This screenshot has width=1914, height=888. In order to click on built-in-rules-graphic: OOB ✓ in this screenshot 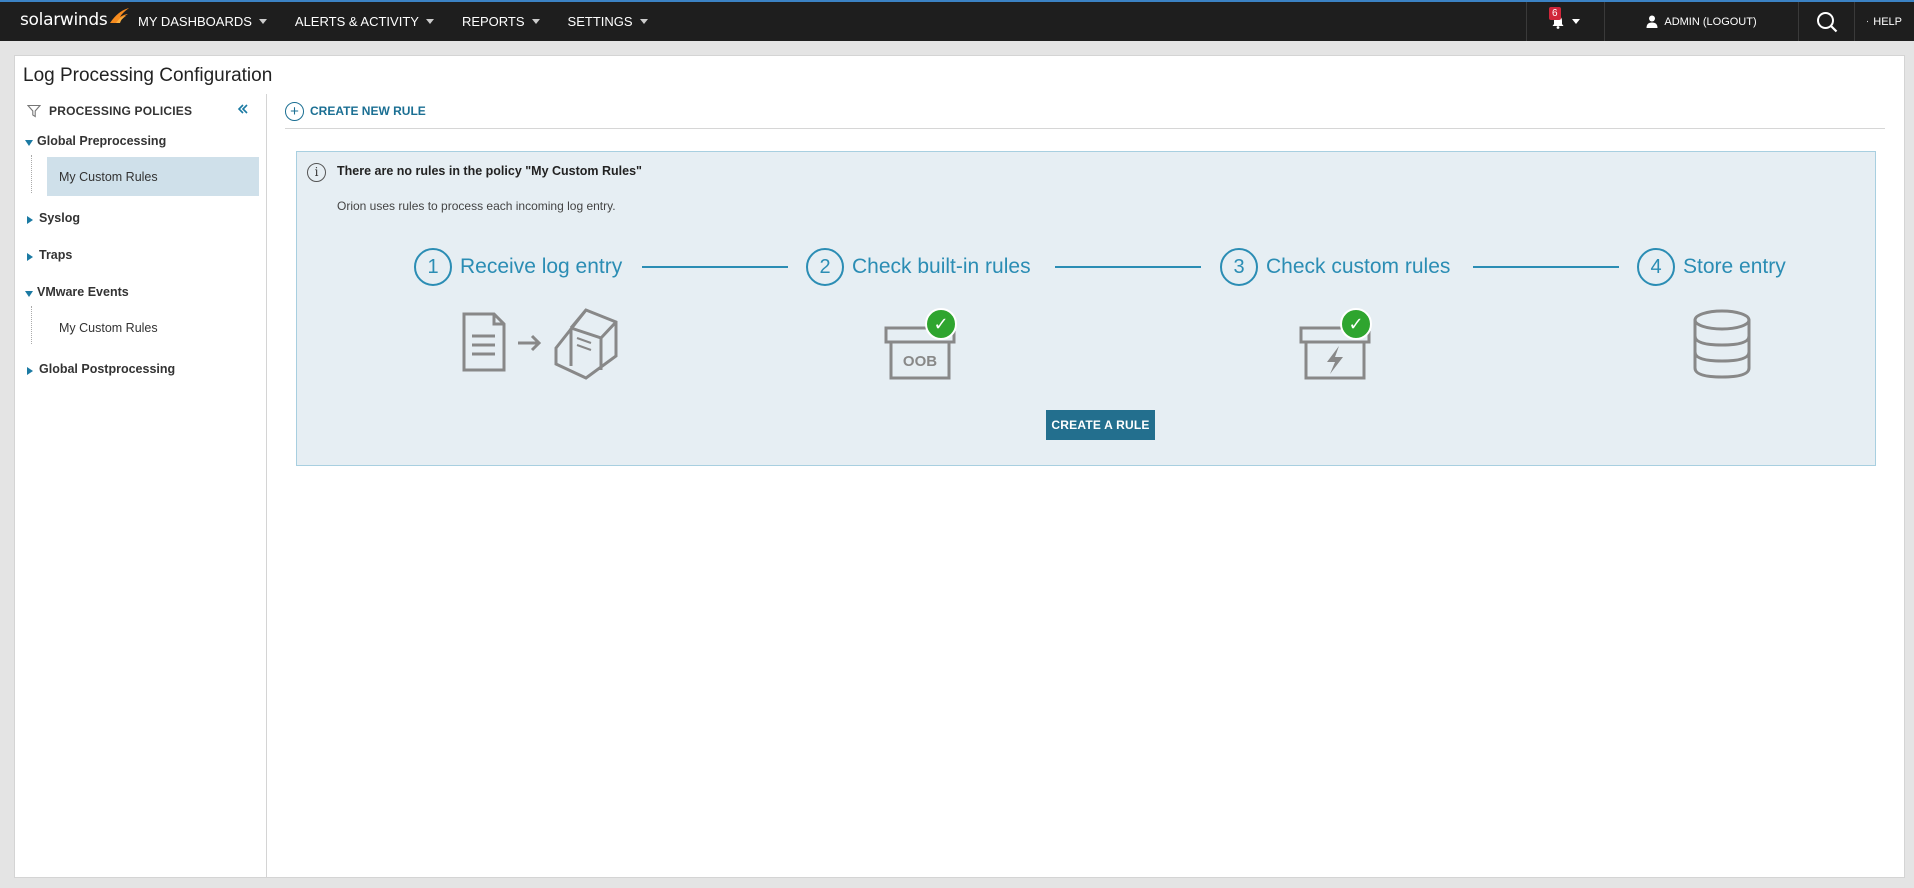, I will do `click(922, 347)`.